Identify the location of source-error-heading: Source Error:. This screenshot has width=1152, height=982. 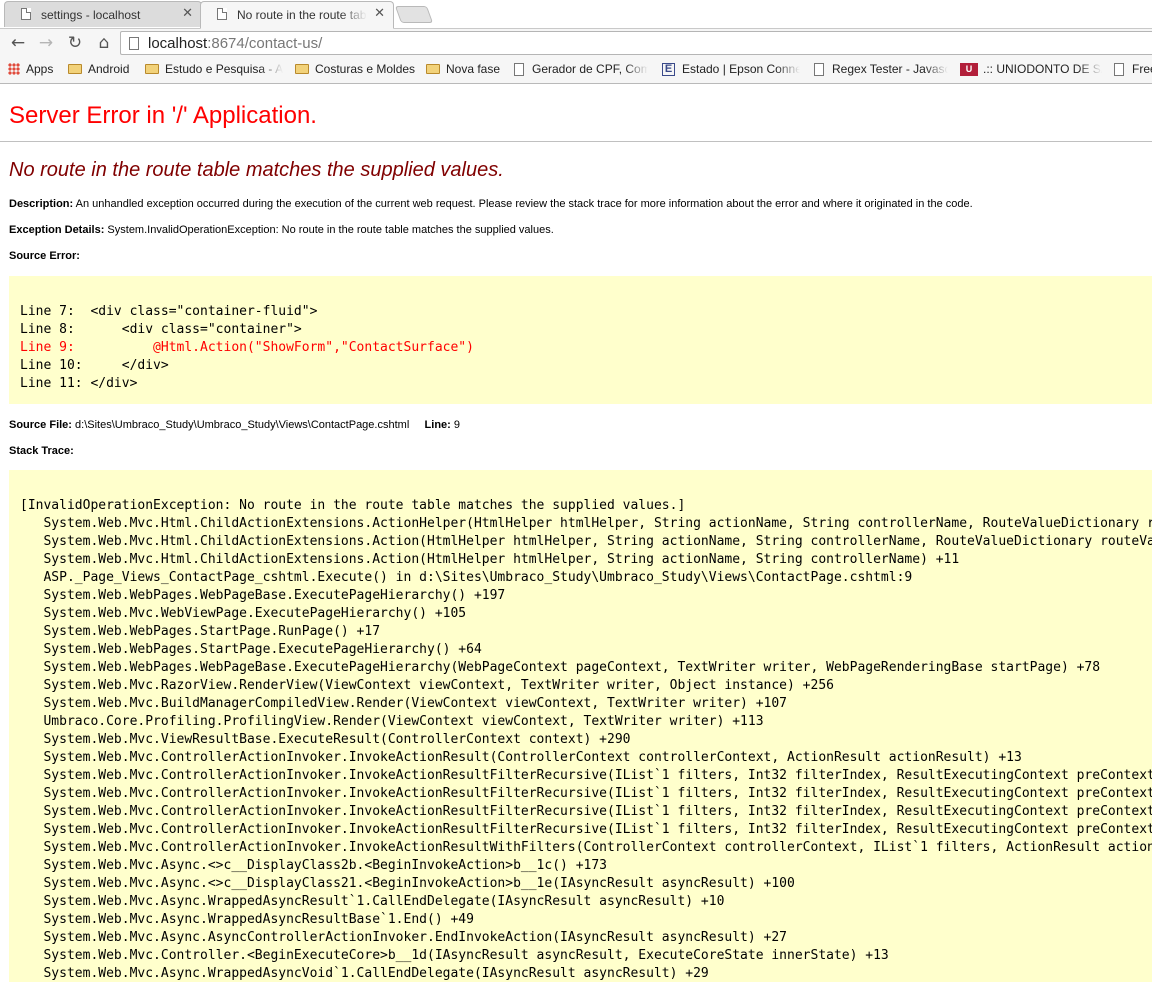
(44, 256).